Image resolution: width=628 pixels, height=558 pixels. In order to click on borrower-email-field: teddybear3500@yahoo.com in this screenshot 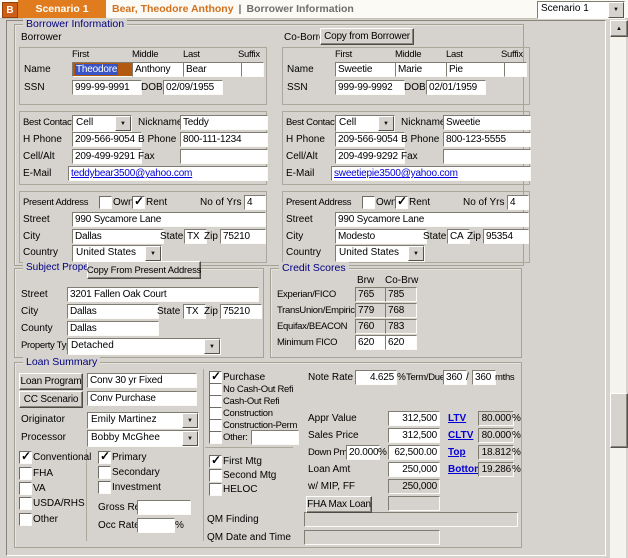, I will do `click(168, 173)`.